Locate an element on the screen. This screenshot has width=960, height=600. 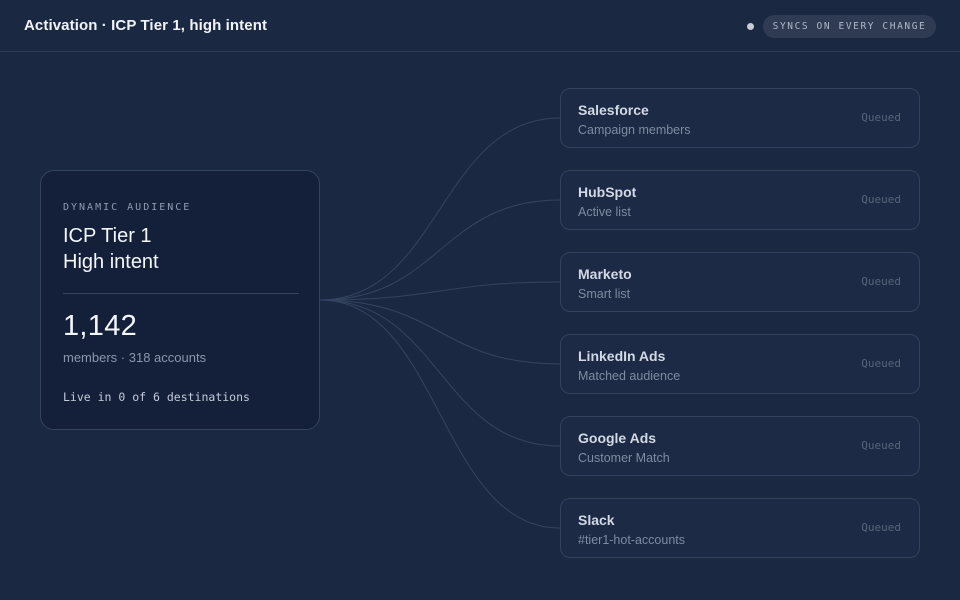
destination-name: LinkedIn Ads is located at coordinates (622, 356).